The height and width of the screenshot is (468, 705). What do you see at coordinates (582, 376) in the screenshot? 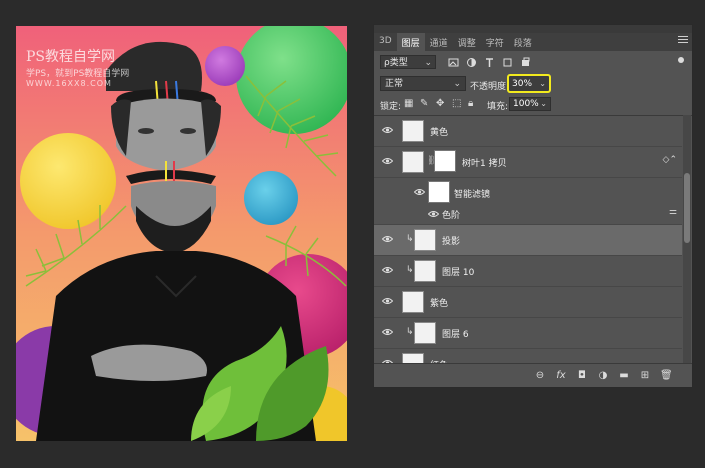
I see `add-mask-icon: ◘` at bounding box center [582, 376].